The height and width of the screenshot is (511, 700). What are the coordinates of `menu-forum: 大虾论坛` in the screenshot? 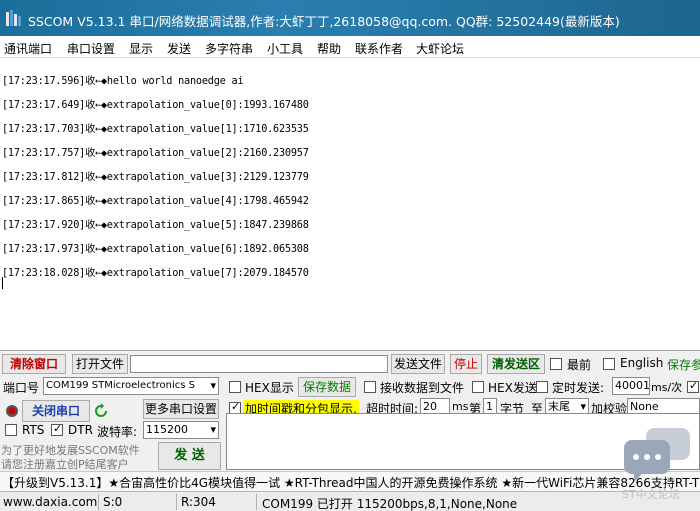 It's located at (440, 48).